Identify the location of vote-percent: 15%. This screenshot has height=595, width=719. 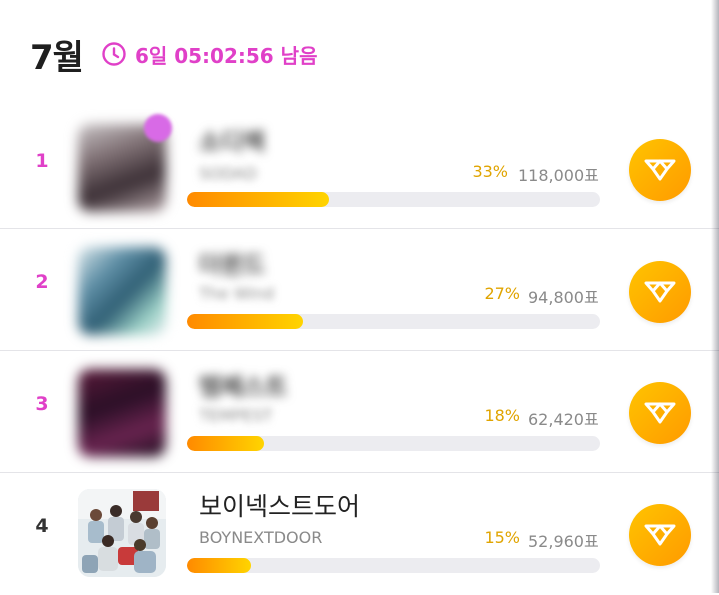
(502, 537).